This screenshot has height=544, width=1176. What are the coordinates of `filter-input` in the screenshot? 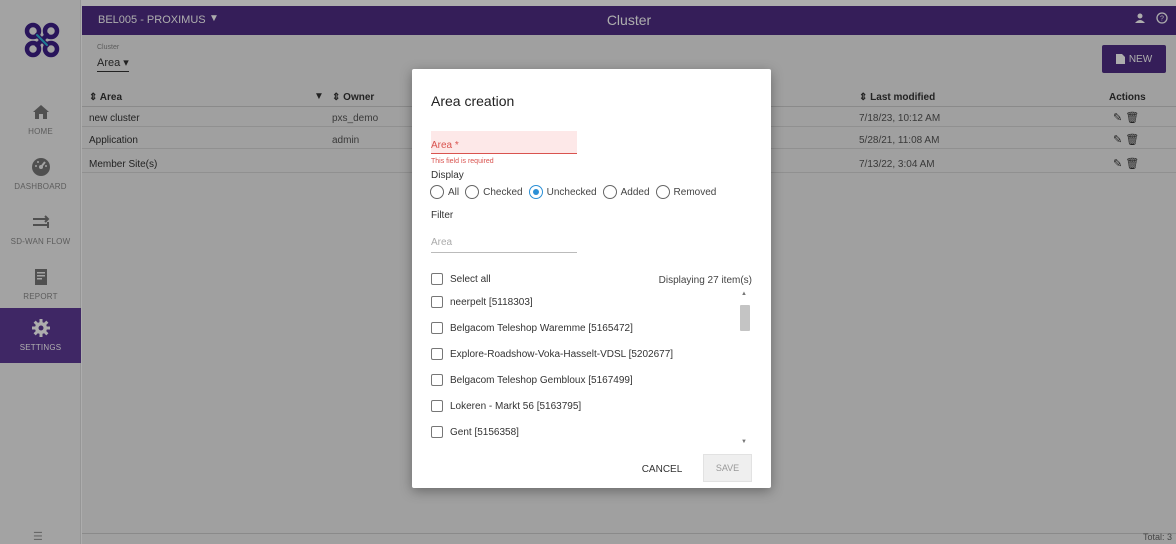 It's located at (504, 242).